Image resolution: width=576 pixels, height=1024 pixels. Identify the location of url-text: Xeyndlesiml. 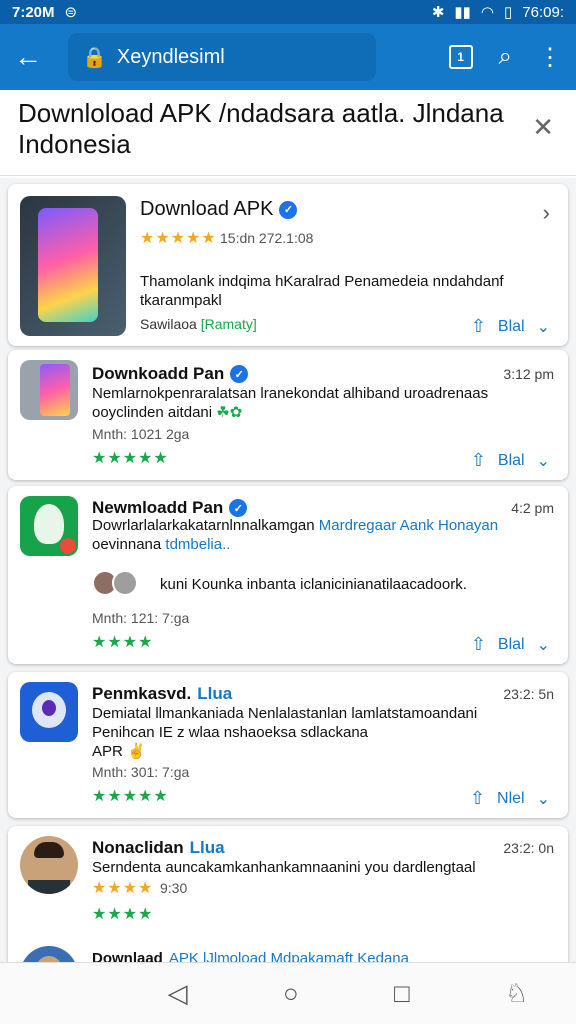
(170, 56).